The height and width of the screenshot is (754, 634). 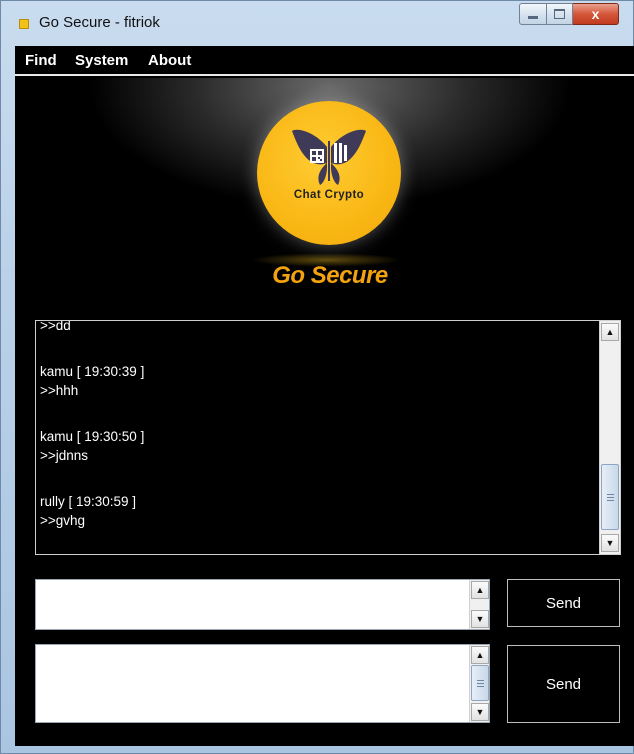 I want to click on maximize-button, so click(x=560, y=14).